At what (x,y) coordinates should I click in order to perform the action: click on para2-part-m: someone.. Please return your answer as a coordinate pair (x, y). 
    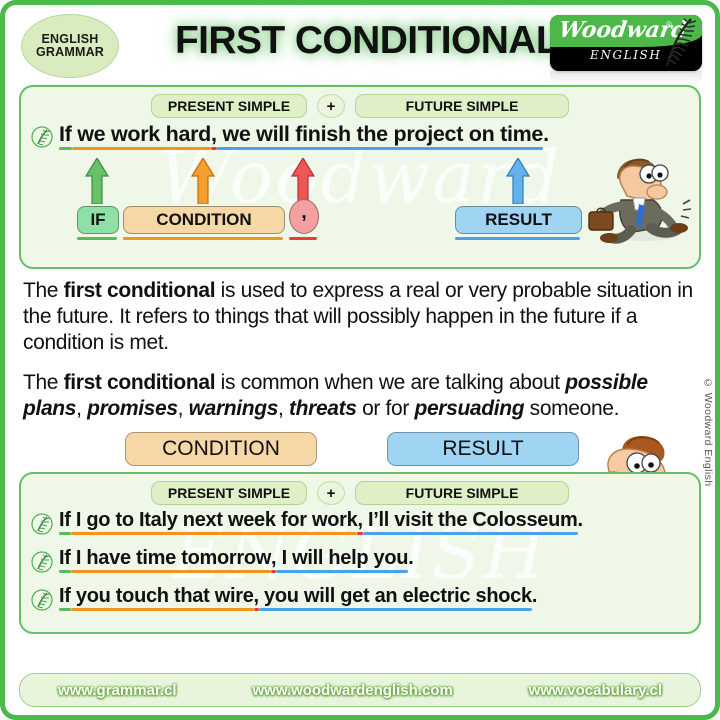
    Looking at the image, I should click on (572, 409).